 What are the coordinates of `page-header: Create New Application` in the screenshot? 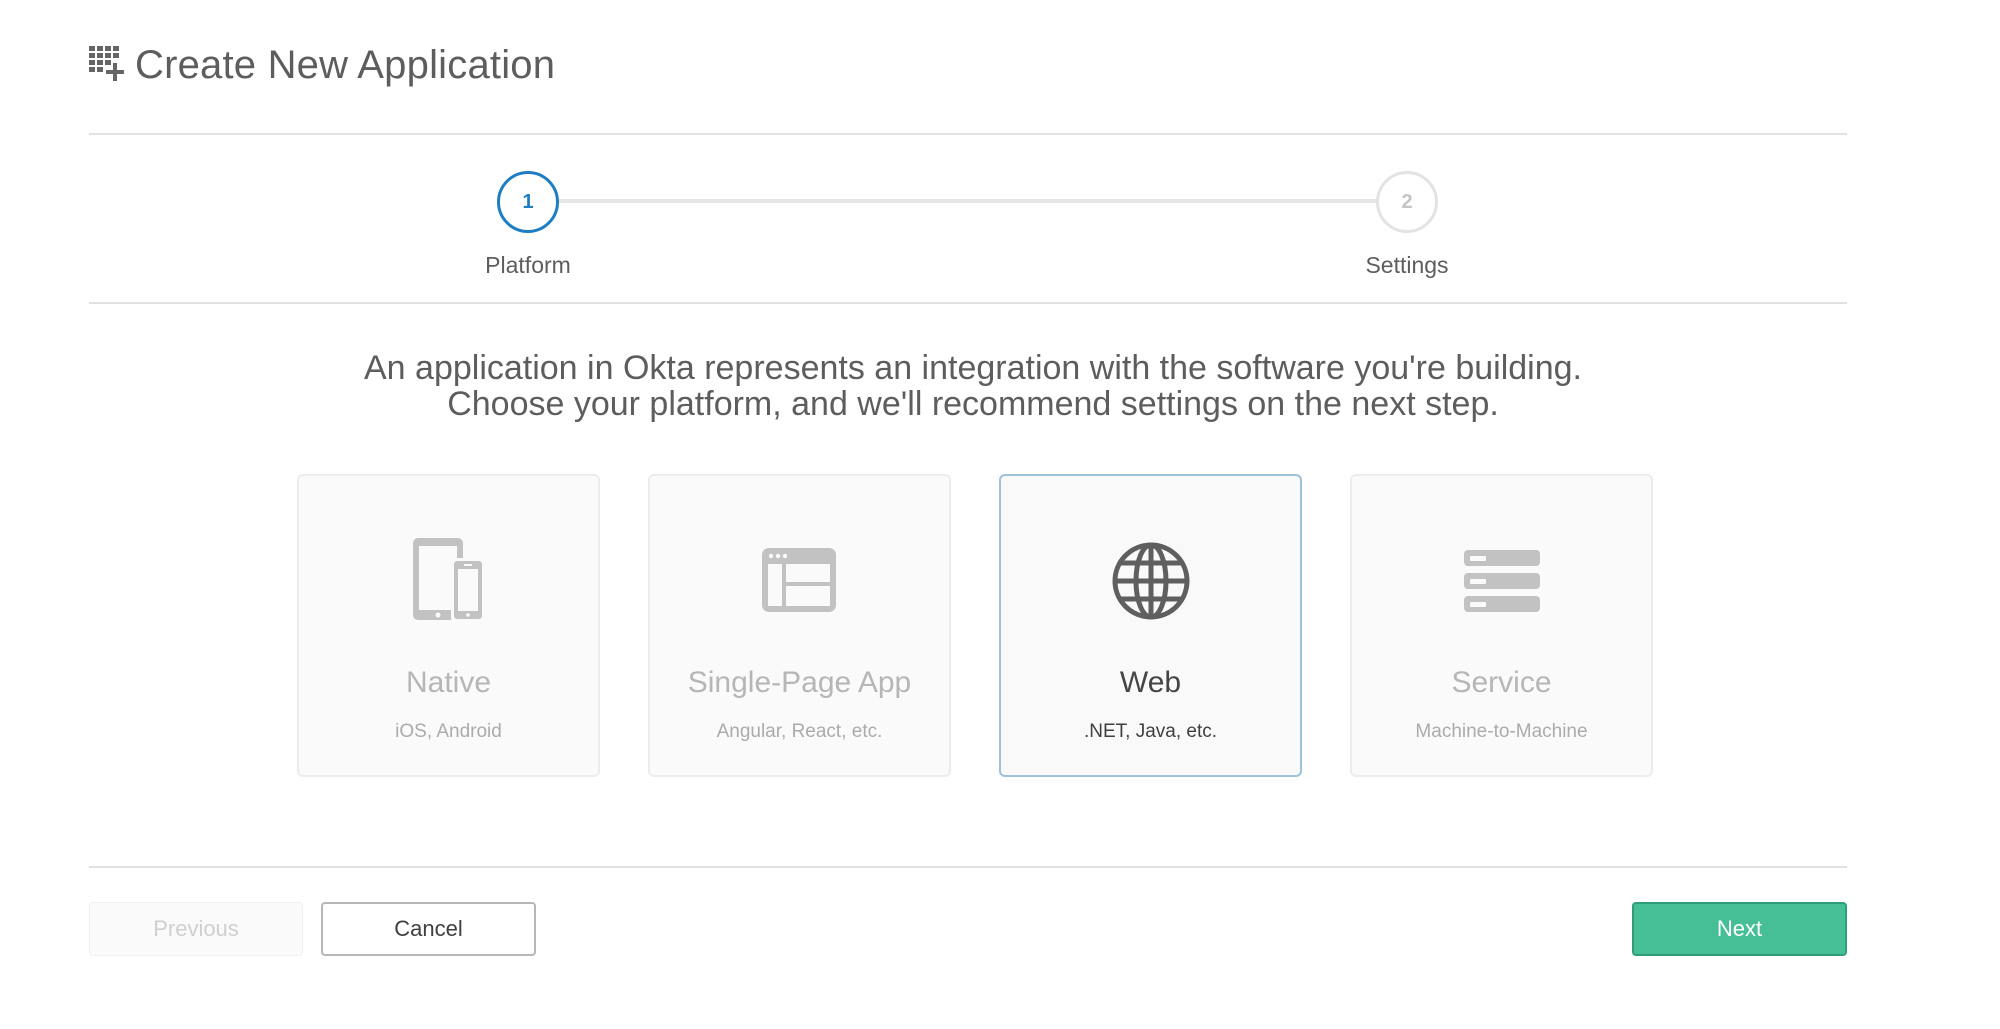 It's located at (322, 65).